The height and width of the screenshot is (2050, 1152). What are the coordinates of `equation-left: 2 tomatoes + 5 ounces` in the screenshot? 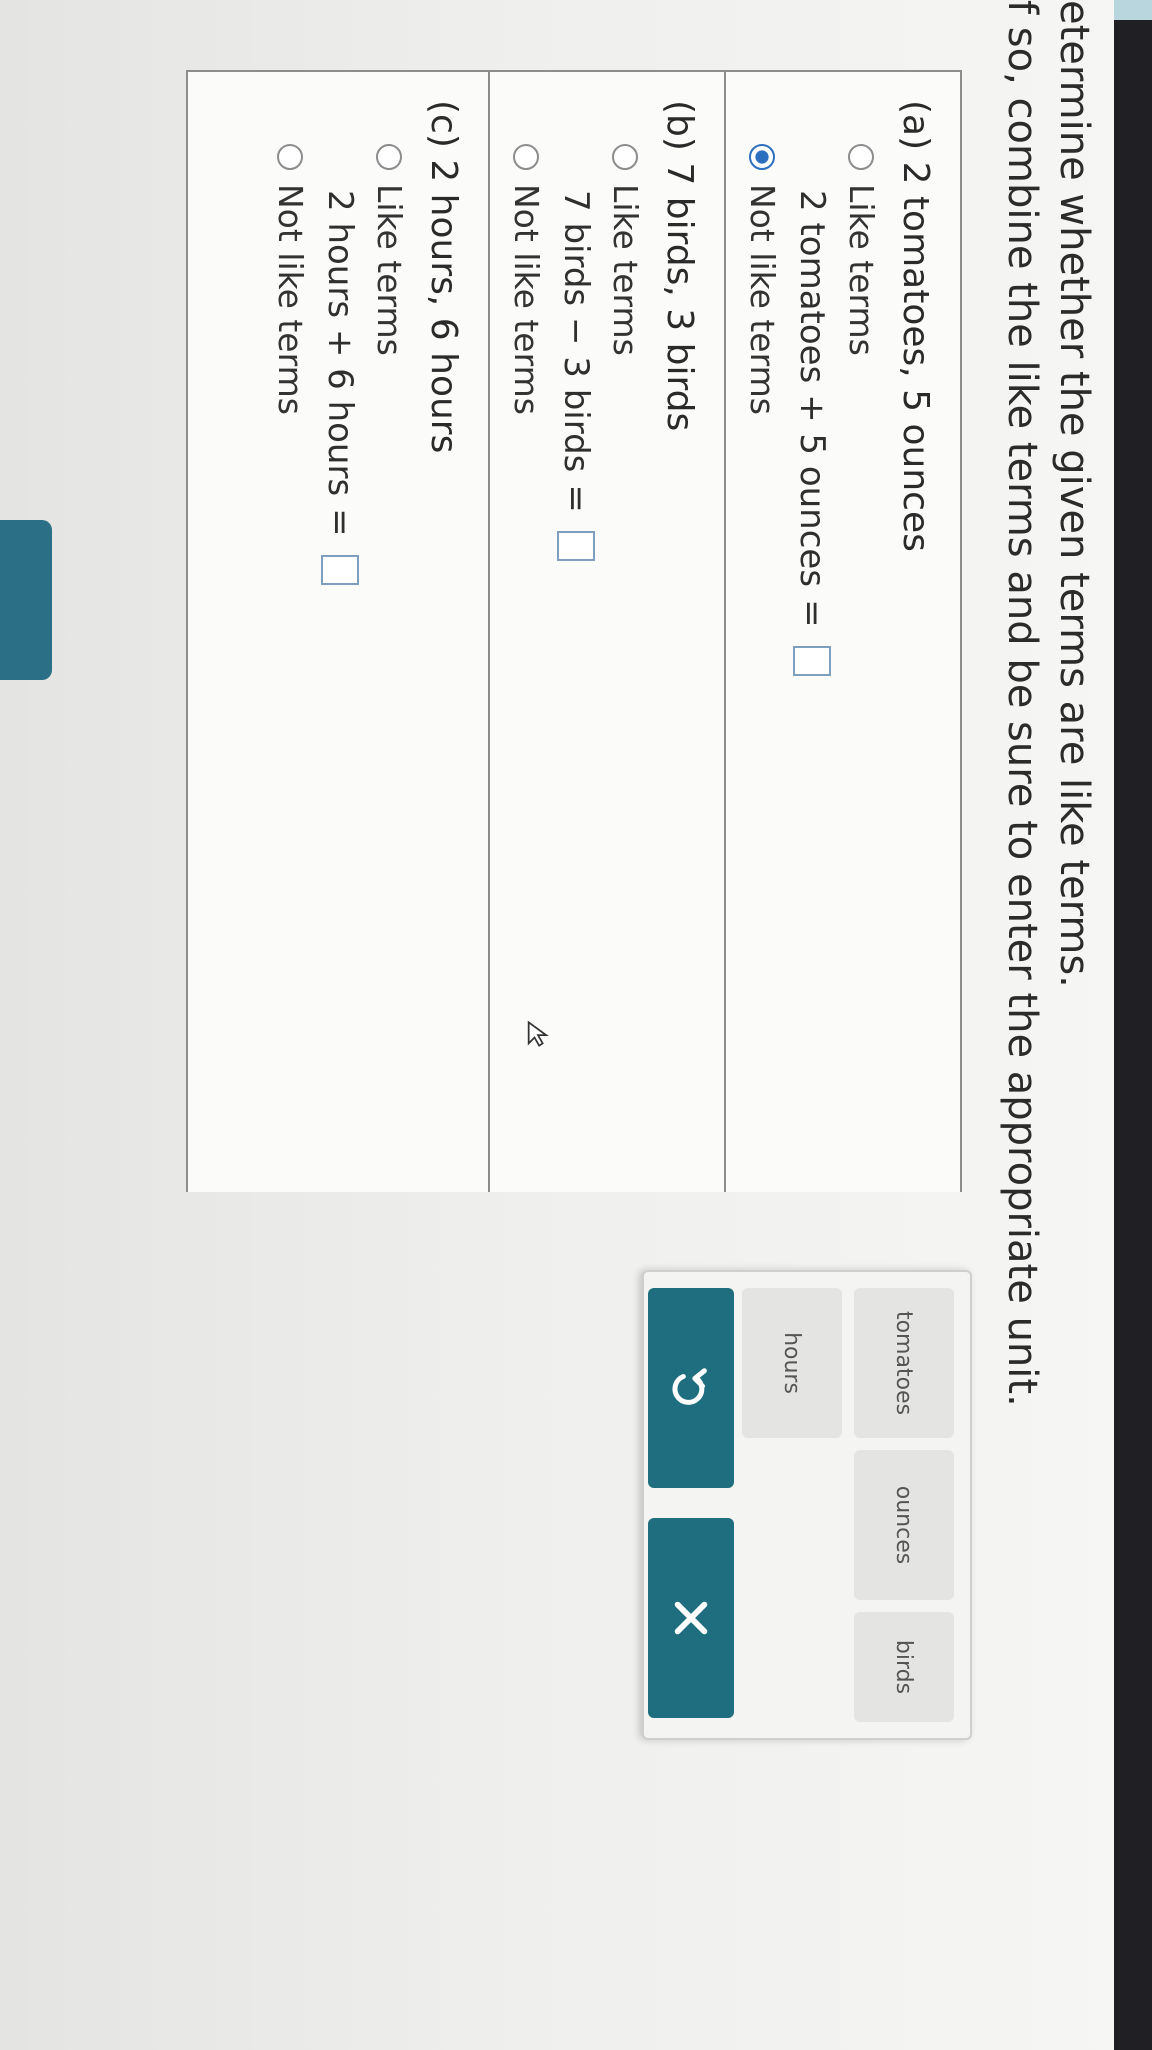 It's located at (812, 389).